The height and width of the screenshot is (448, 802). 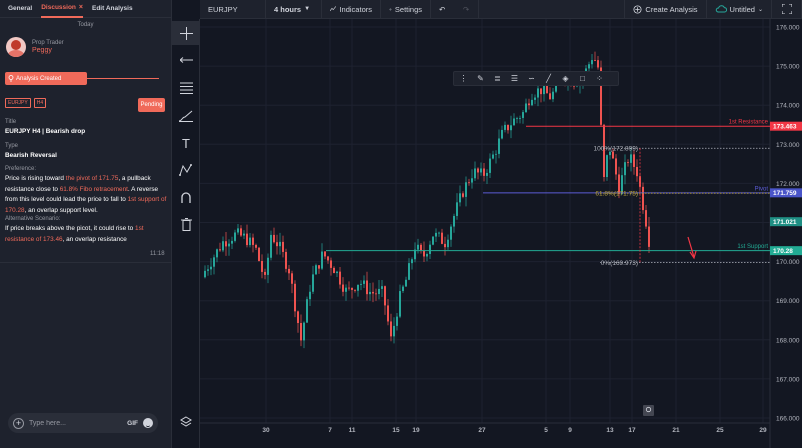 I want to click on last-price-label: 171.021, so click(x=785, y=222).